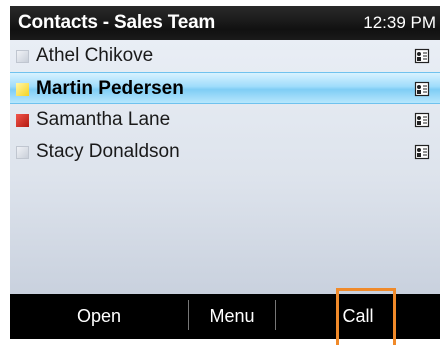 The image size is (444, 345). What do you see at coordinates (225, 120) in the screenshot?
I see `list-item: Samantha Lane` at bounding box center [225, 120].